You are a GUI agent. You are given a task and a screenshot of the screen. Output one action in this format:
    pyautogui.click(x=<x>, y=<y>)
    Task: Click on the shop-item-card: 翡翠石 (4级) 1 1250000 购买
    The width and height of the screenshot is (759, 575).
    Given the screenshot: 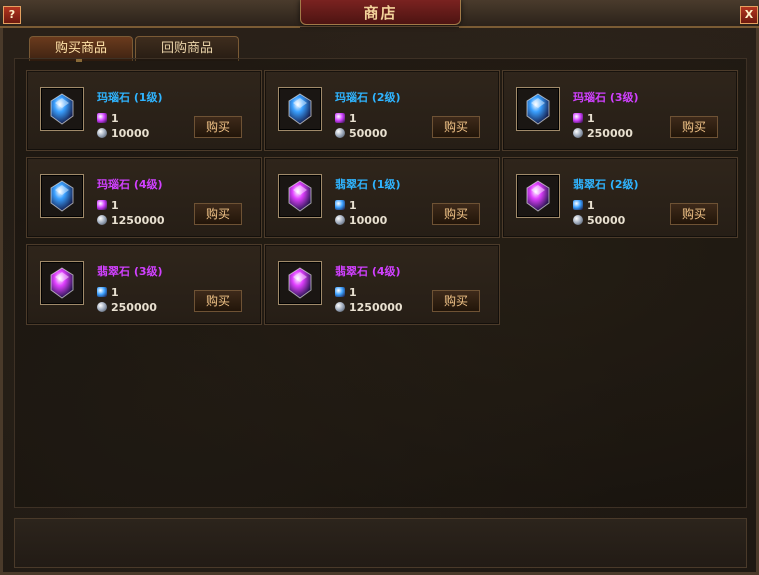 What is the action you would take?
    pyautogui.click(x=382, y=284)
    